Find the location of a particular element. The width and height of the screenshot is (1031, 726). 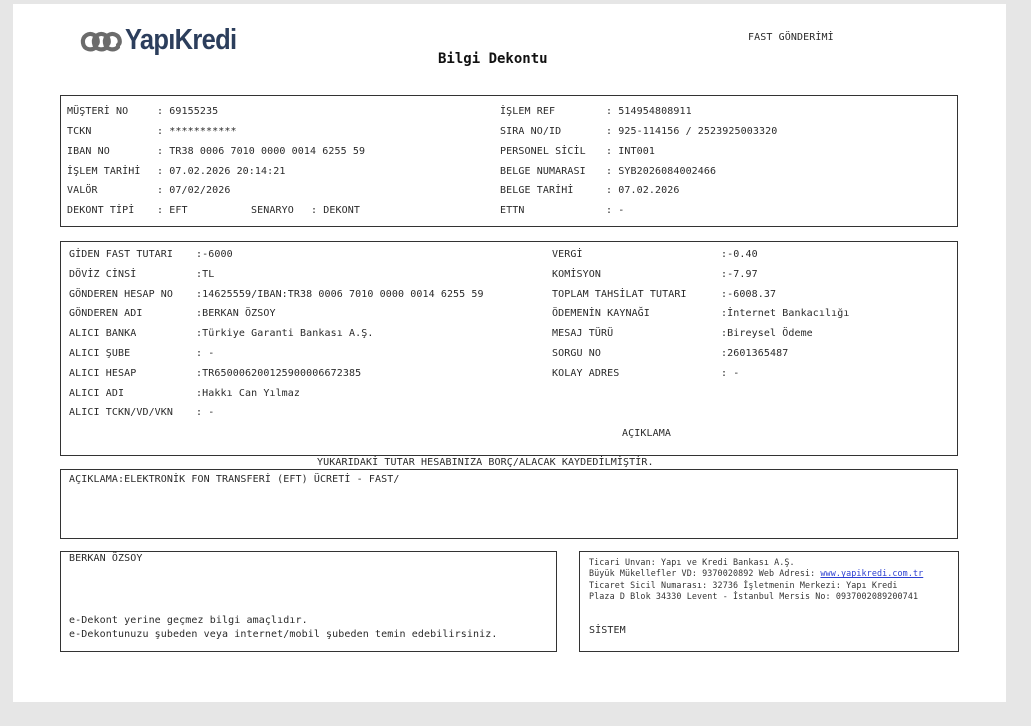

transfer-row-payment-source: ÖDEMENİN KAYNAĞI :İnternet Bankacılığı is located at coordinates (701, 313).